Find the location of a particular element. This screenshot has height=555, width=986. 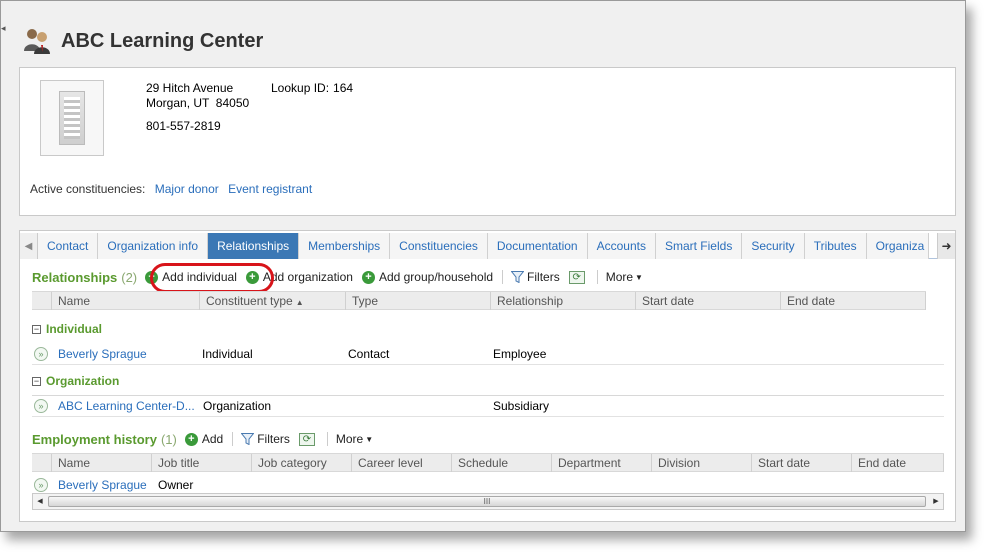

employee-name-link: Beverly Sprague is located at coordinates (108, 485).